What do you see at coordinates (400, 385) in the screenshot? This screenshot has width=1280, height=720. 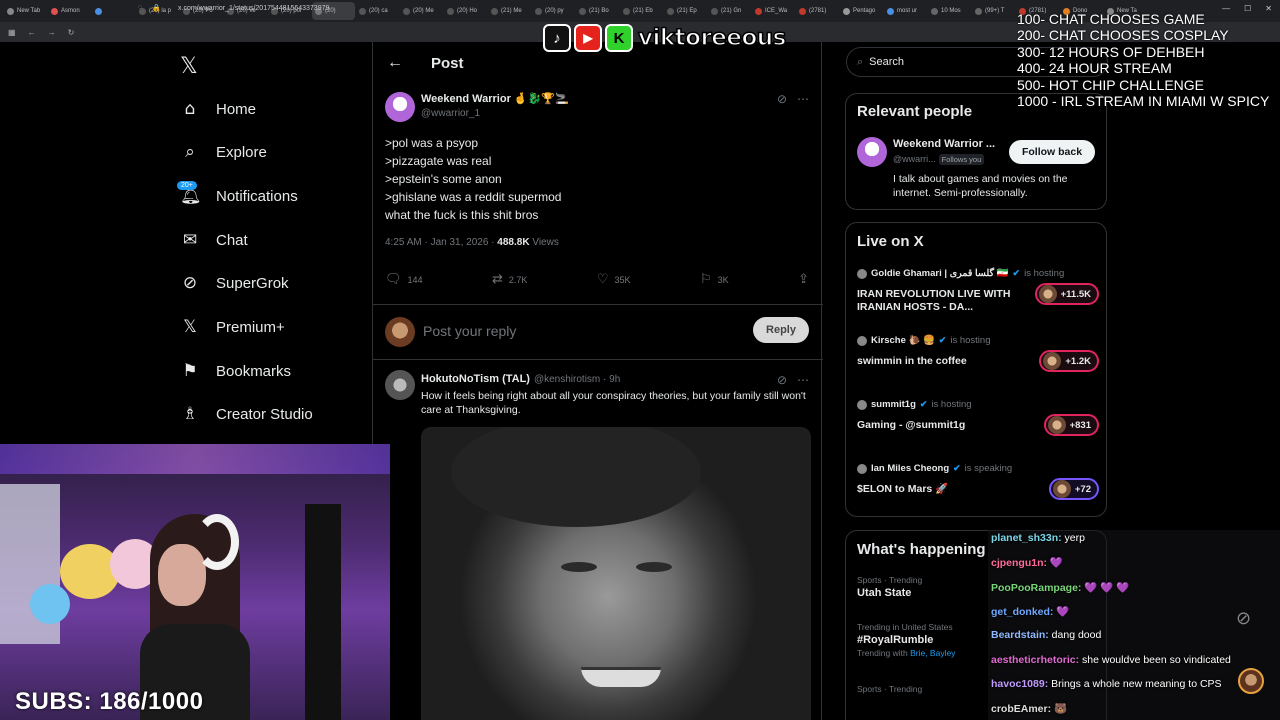 I see `reply-author-avatar` at bounding box center [400, 385].